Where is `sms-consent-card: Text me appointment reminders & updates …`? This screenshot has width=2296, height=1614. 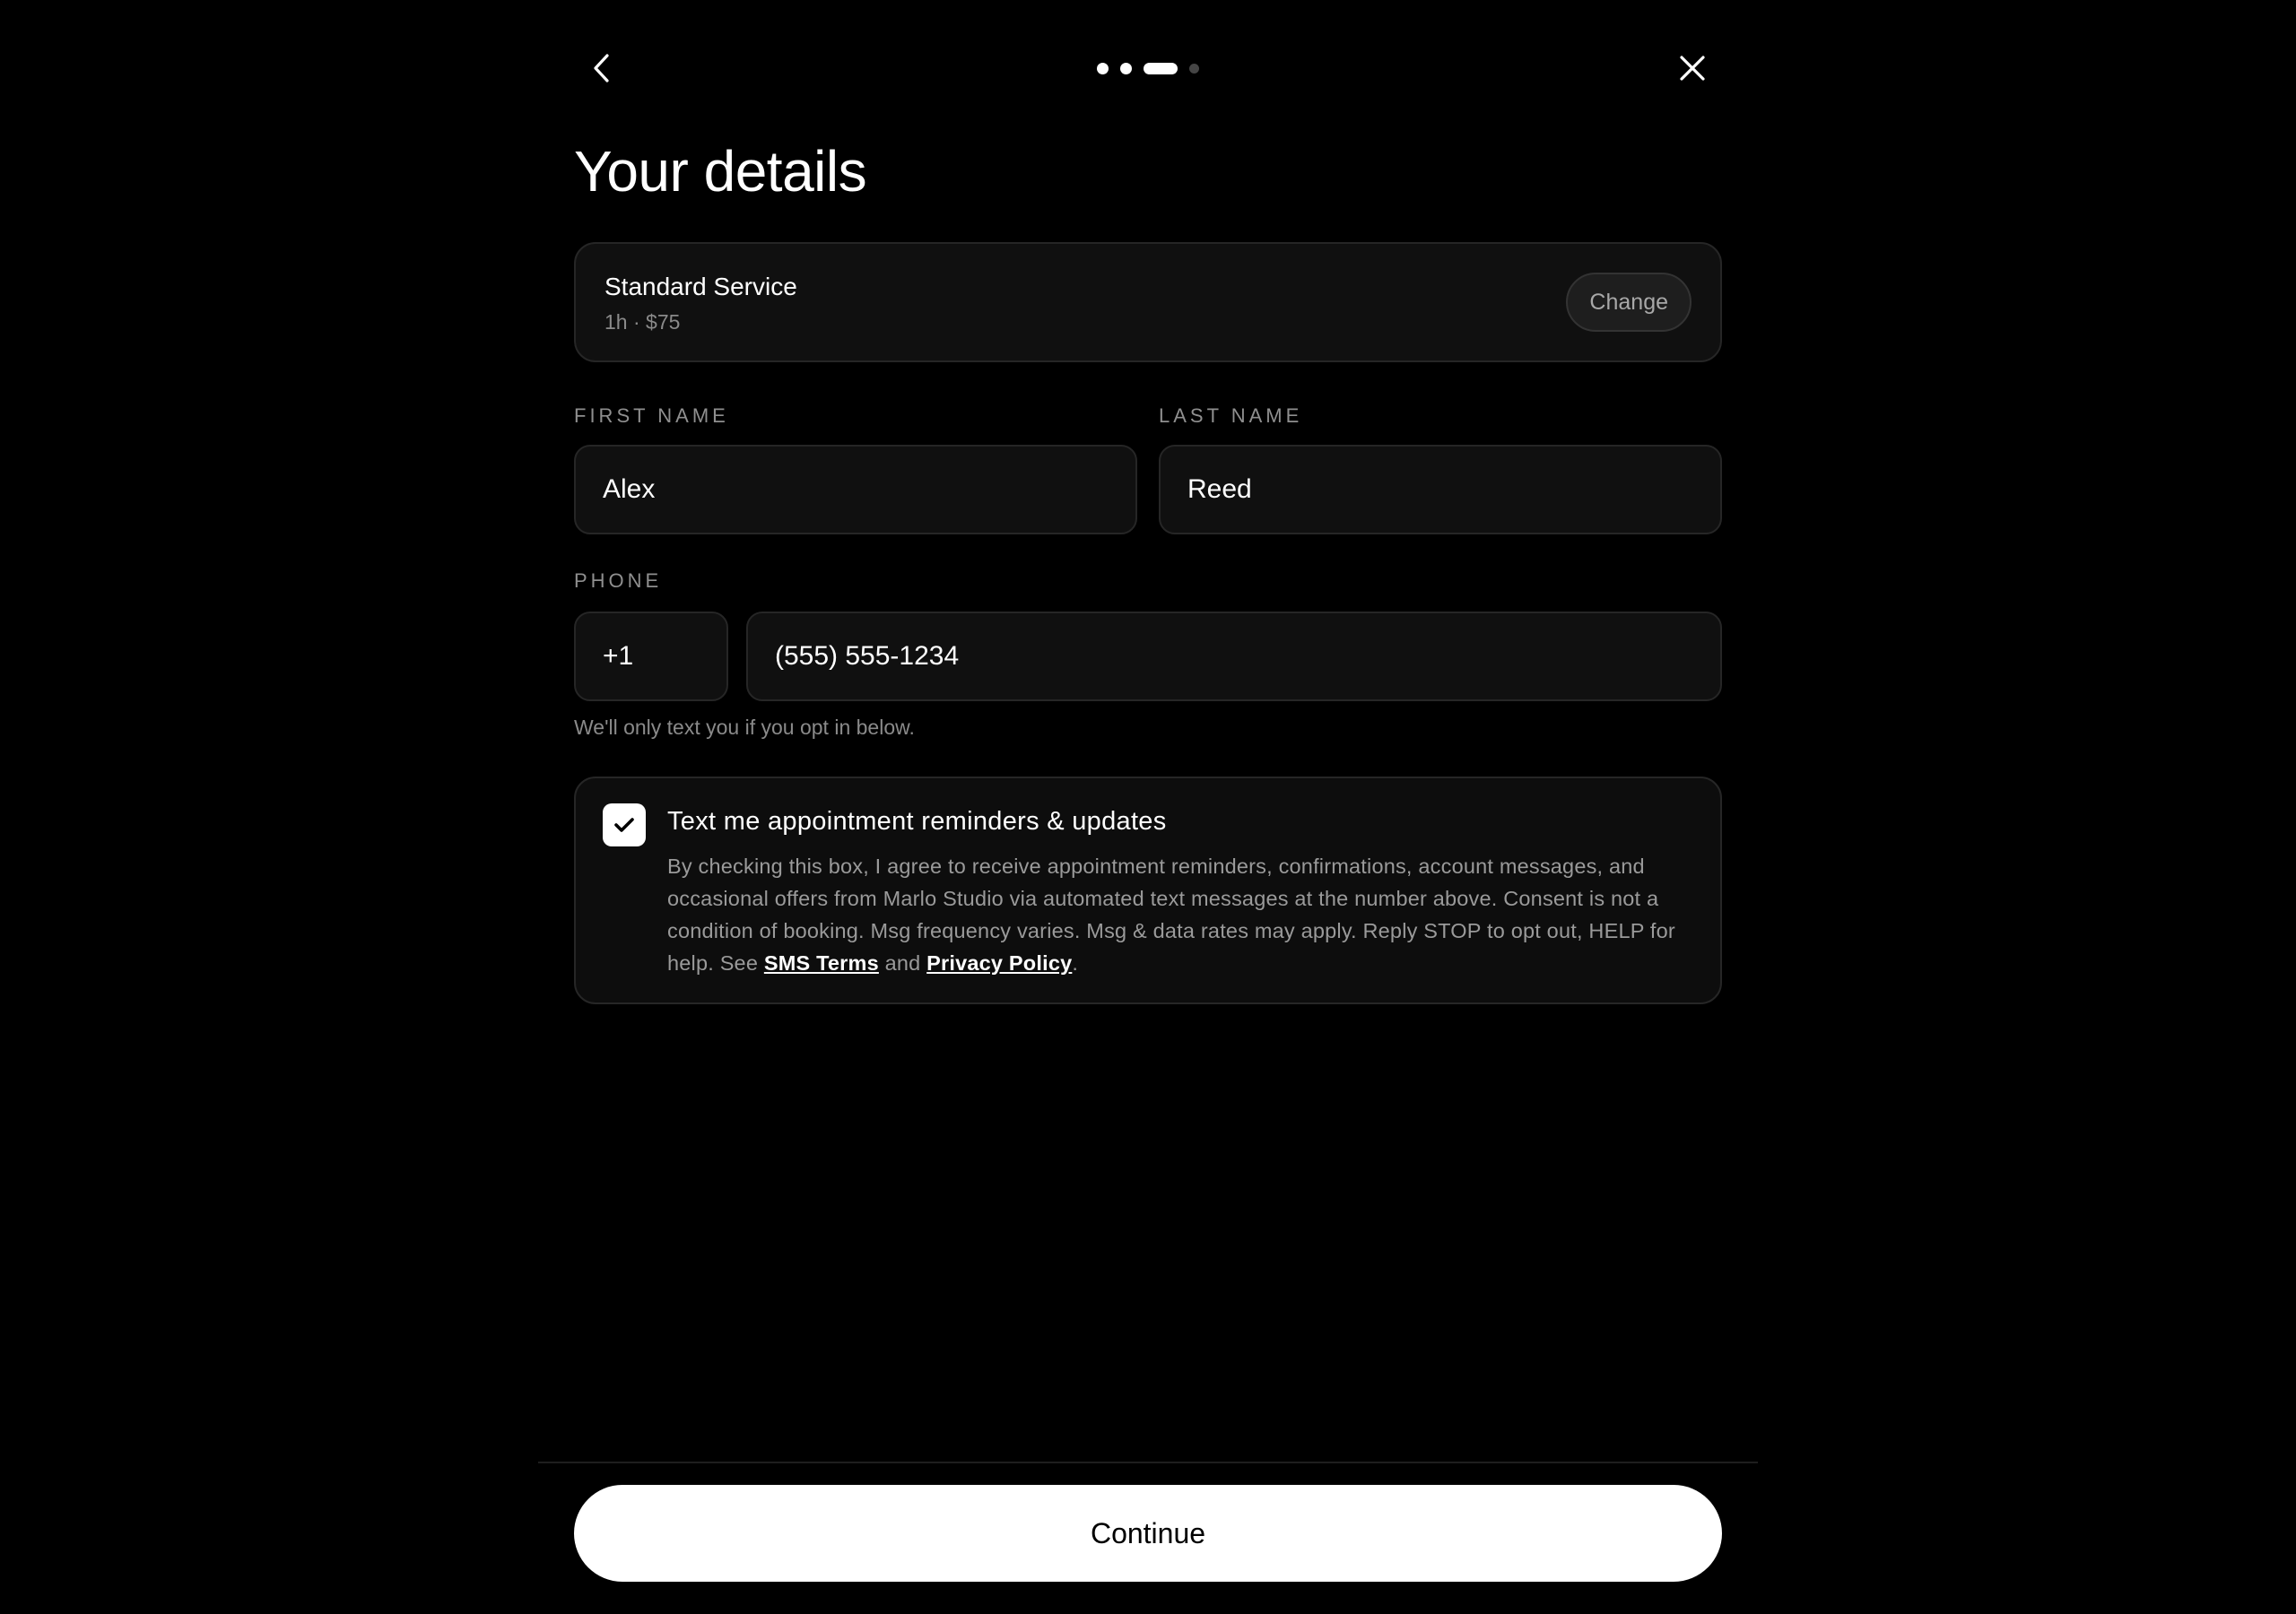 sms-consent-card: Text me appointment reminders & updates … is located at coordinates (1148, 890).